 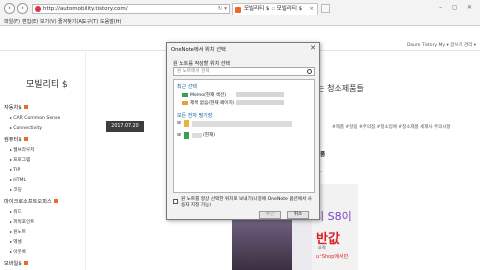 What do you see at coordinates (15, 190) in the screenshot?
I see `sub-category: 코딩` at bounding box center [15, 190].